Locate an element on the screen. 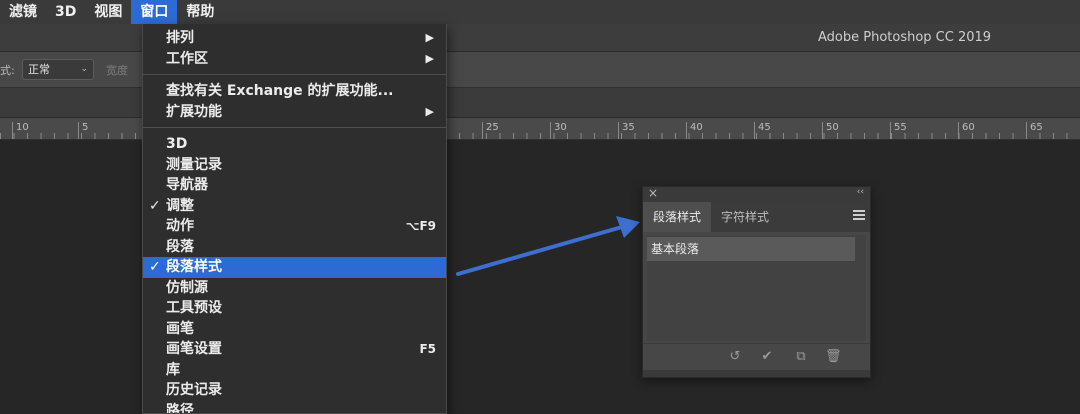 The width and height of the screenshot is (1080, 414). menu-item-label: 导航器 is located at coordinates (187, 185).